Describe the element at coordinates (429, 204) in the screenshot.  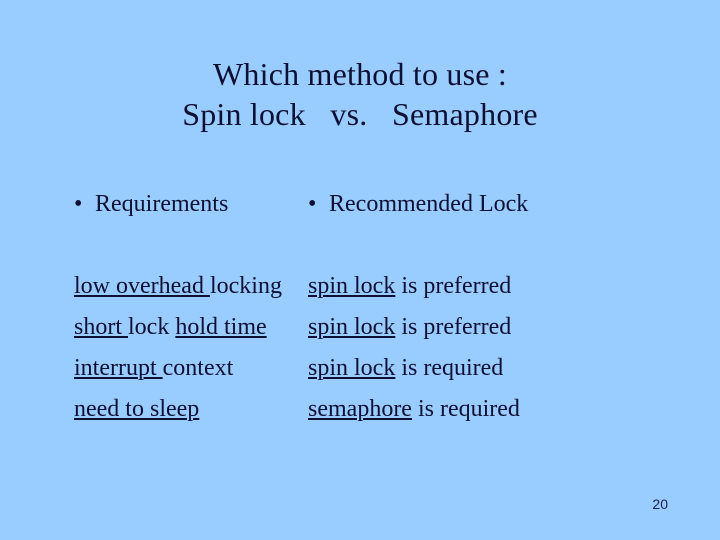
I see `recommended-lock-heading-label: Recommended Lock` at that location.